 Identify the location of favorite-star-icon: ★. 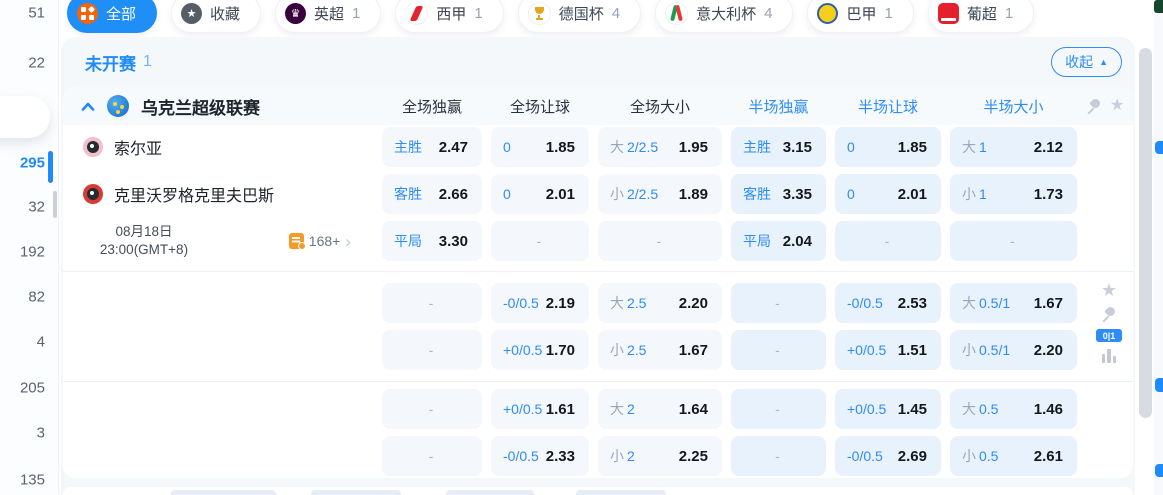
(1109, 290).